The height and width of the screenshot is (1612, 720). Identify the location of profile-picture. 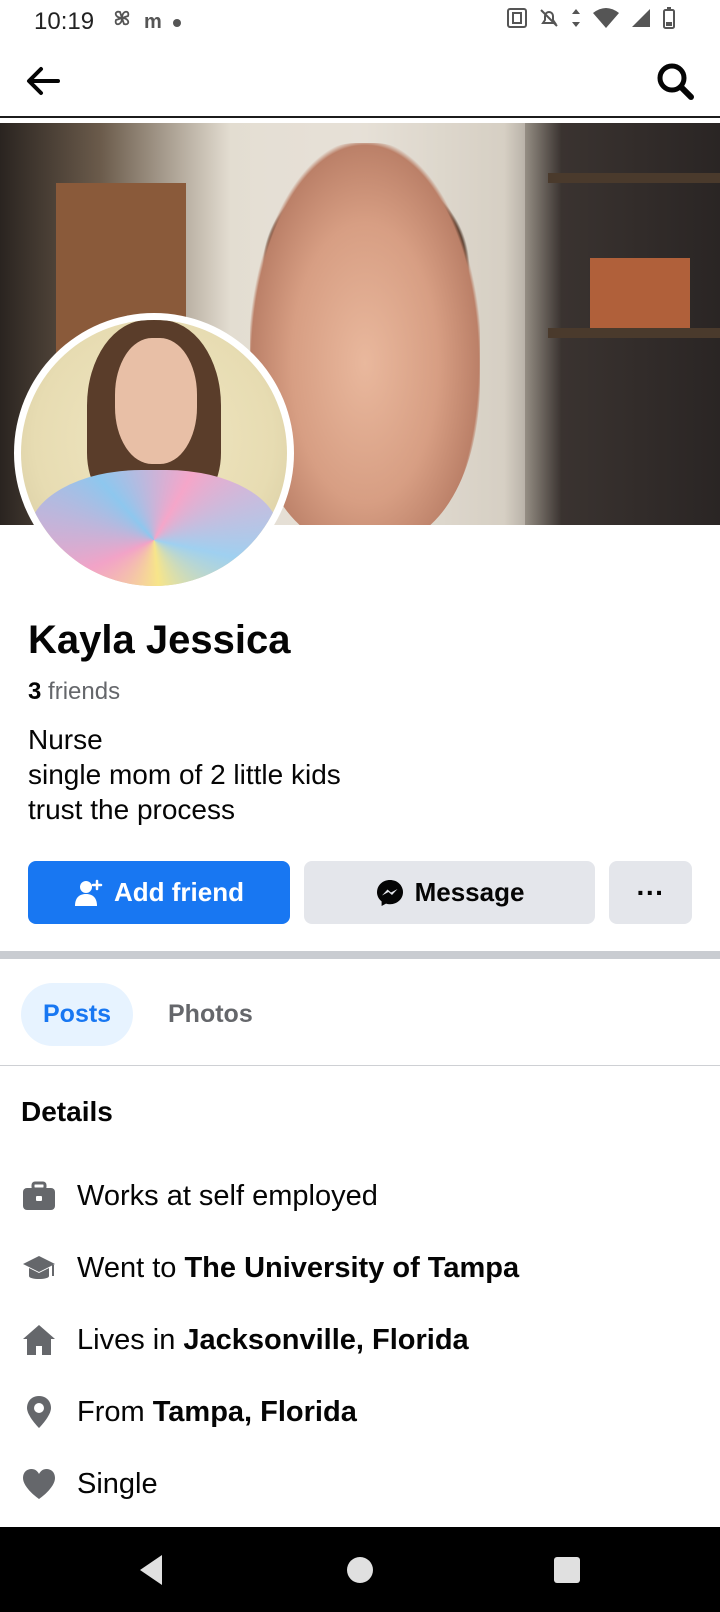
(154, 453).